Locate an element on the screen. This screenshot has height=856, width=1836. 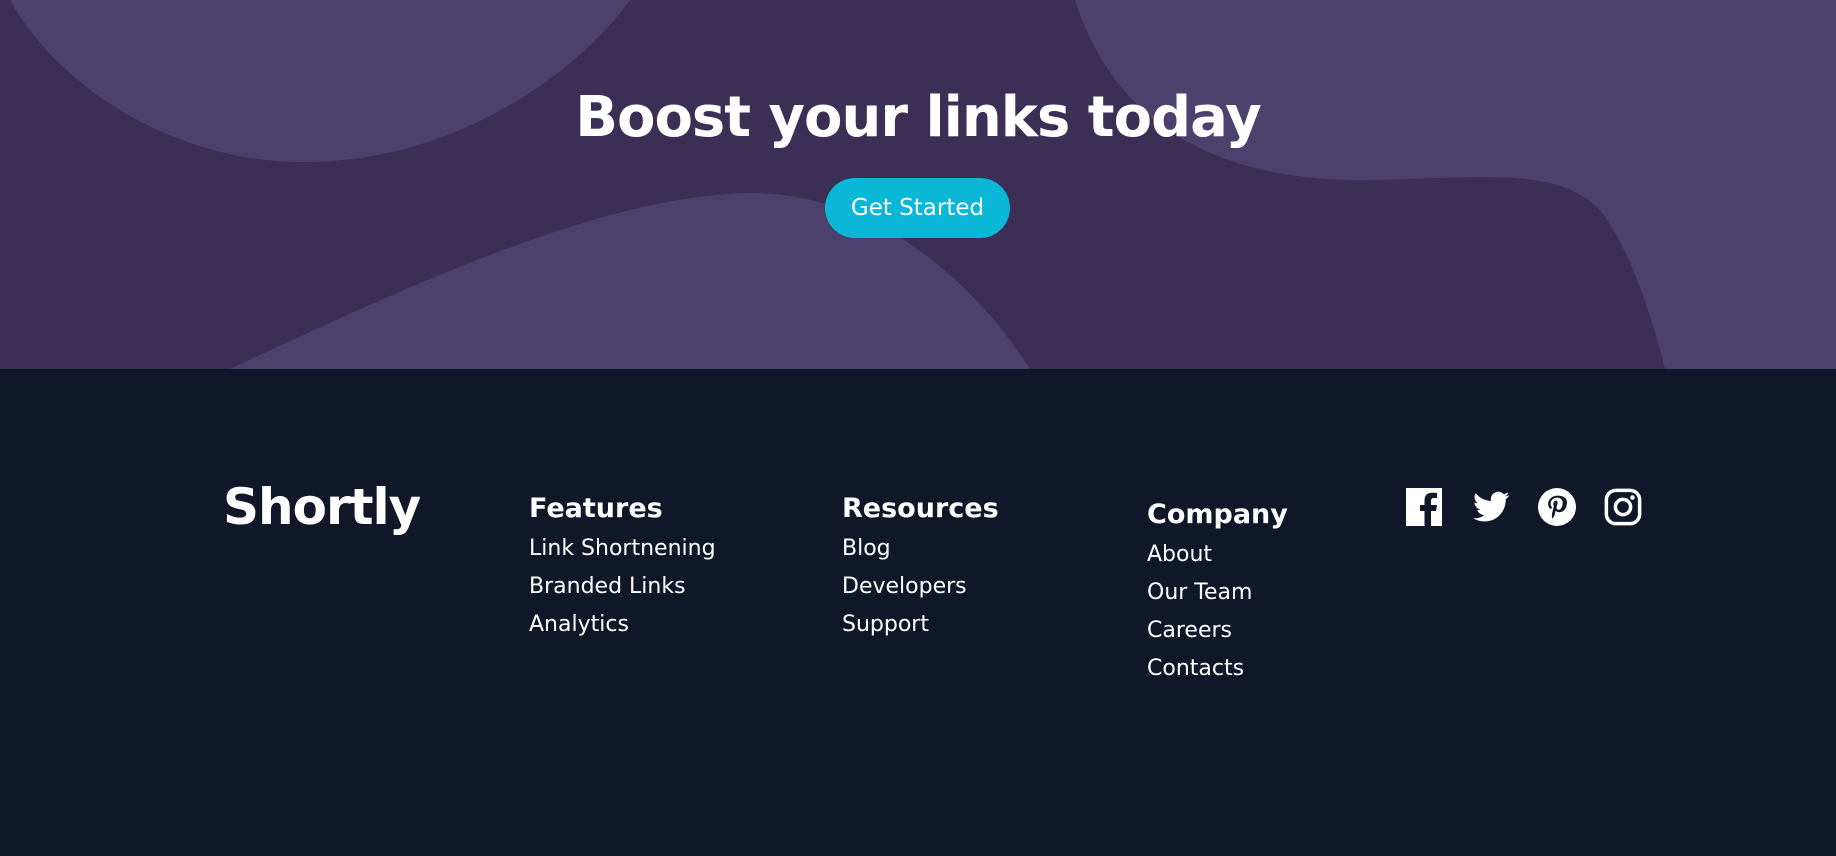
footer-column-company: Company About Our Team Careers Contacts is located at coordinates (1217, 592).